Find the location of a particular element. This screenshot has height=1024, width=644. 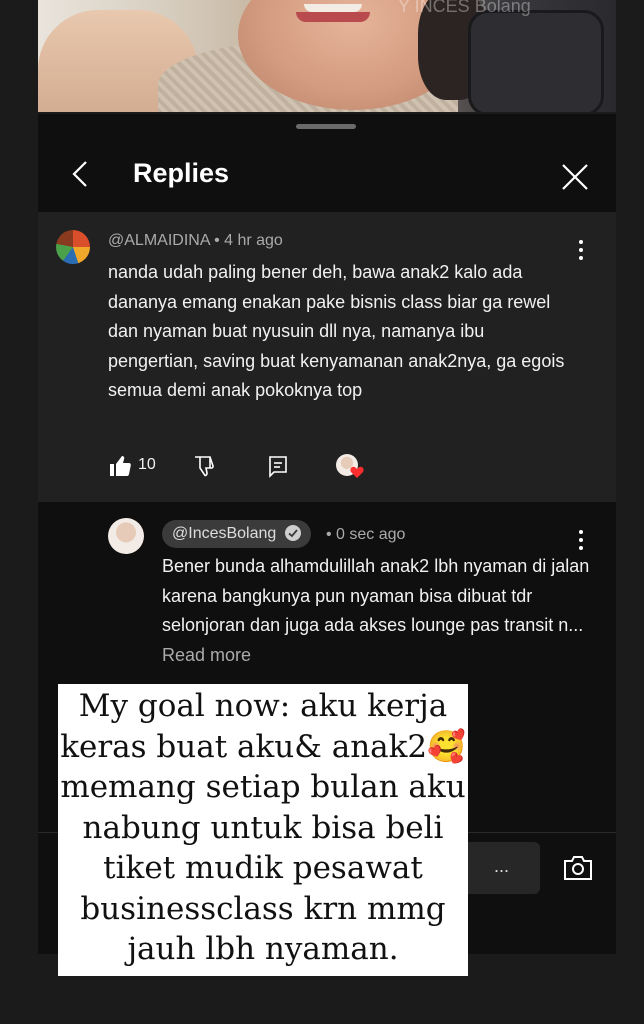

story-line: My goal now: aku kerja is located at coordinates (263, 706).